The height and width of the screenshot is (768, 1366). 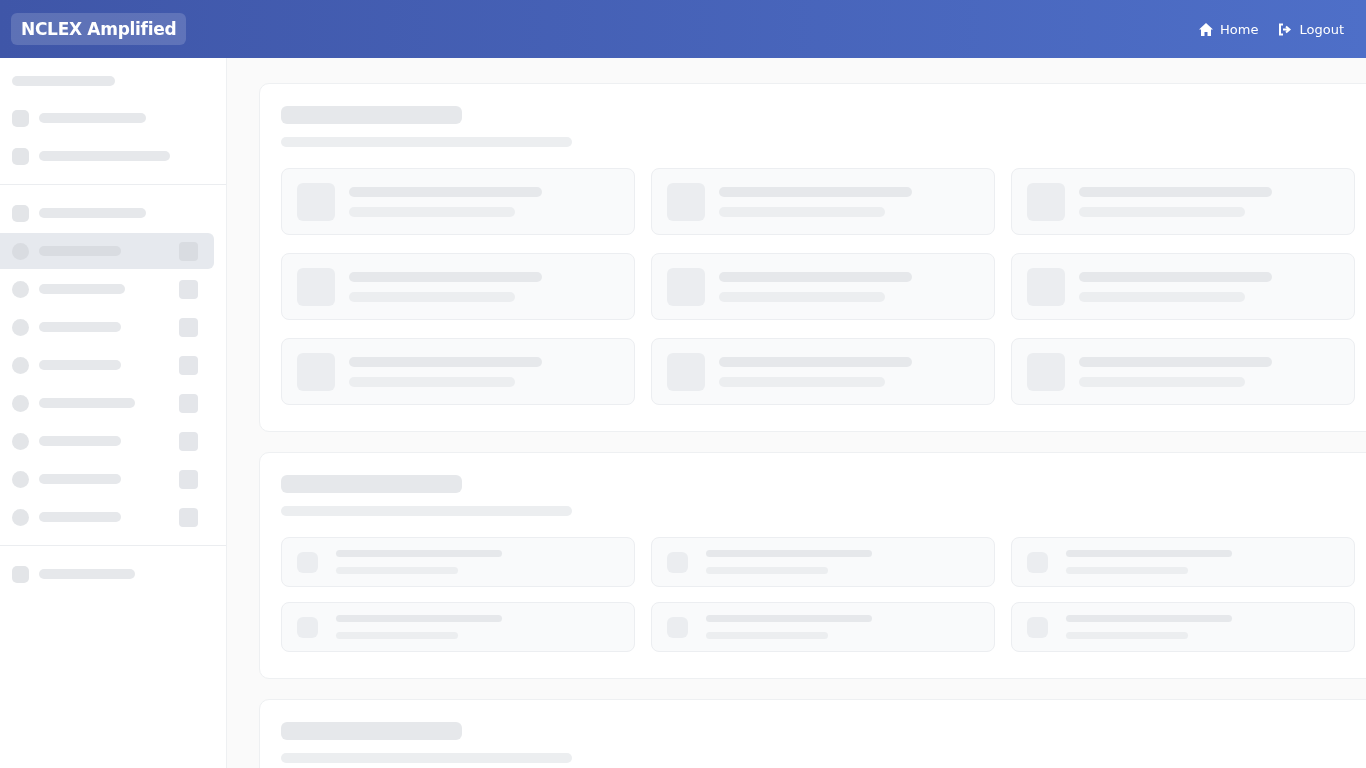 I want to click on brand-logo: NCLEX Amplified, so click(x=99, y=29).